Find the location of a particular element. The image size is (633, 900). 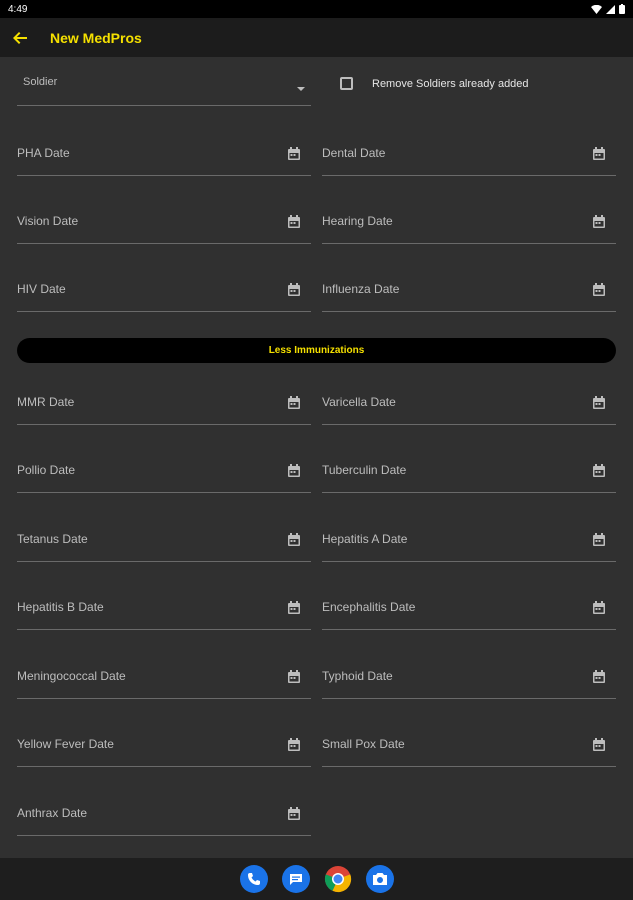

hearing-date-label: Hearing Date is located at coordinates (357, 221).